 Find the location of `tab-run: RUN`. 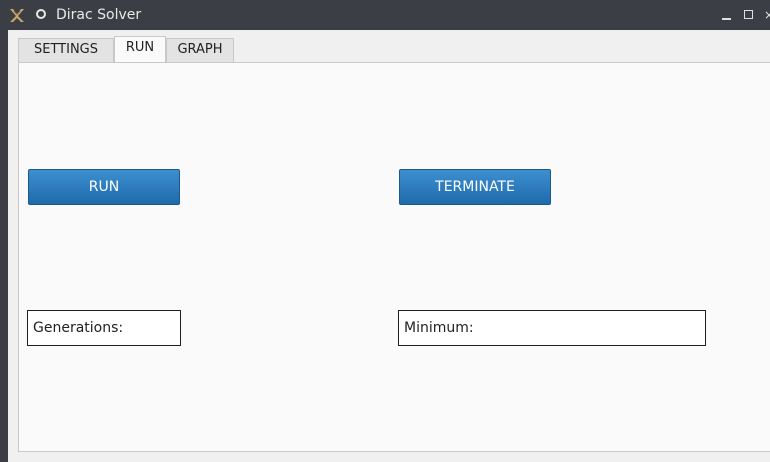

tab-run: RUN is located at coordinates (140, 49).